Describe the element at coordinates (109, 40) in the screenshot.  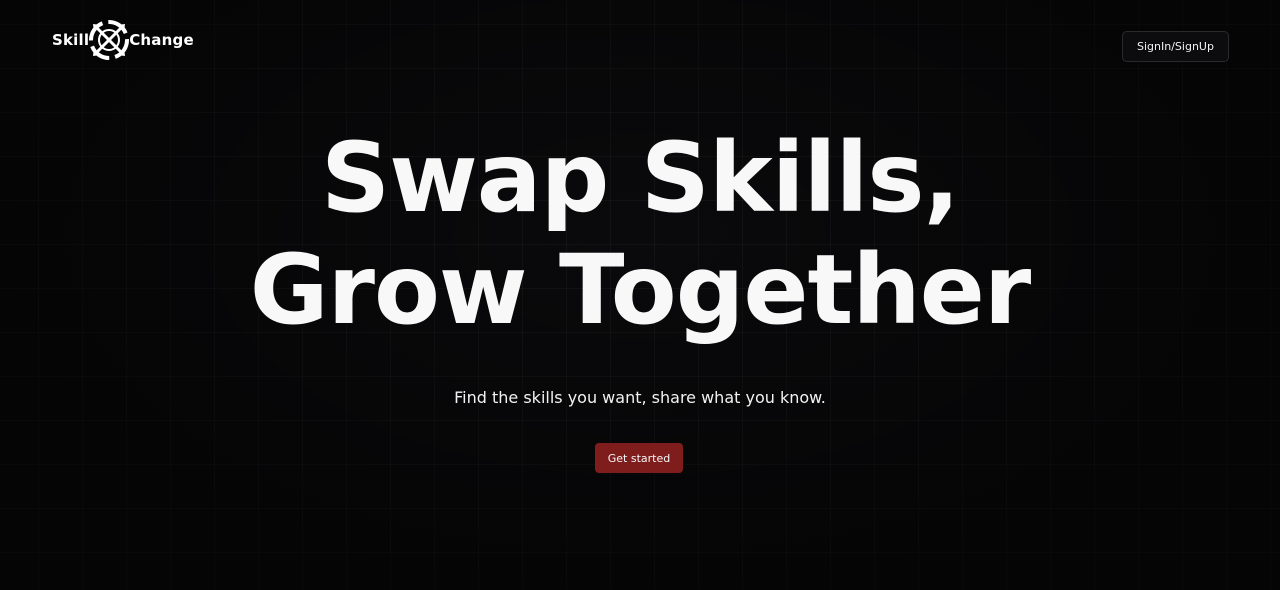
I see `crossed-arrows-gear-icon` at that location.